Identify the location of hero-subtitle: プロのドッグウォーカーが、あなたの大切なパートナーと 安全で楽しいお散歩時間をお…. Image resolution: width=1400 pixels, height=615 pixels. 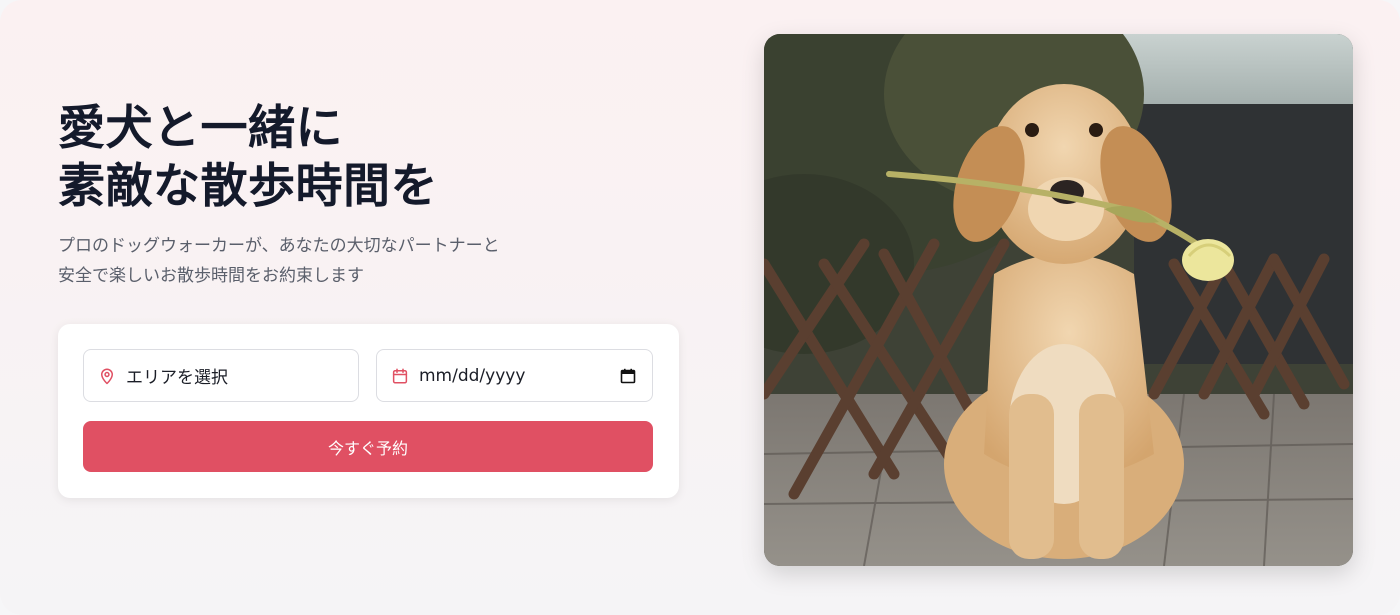
(279, 261).